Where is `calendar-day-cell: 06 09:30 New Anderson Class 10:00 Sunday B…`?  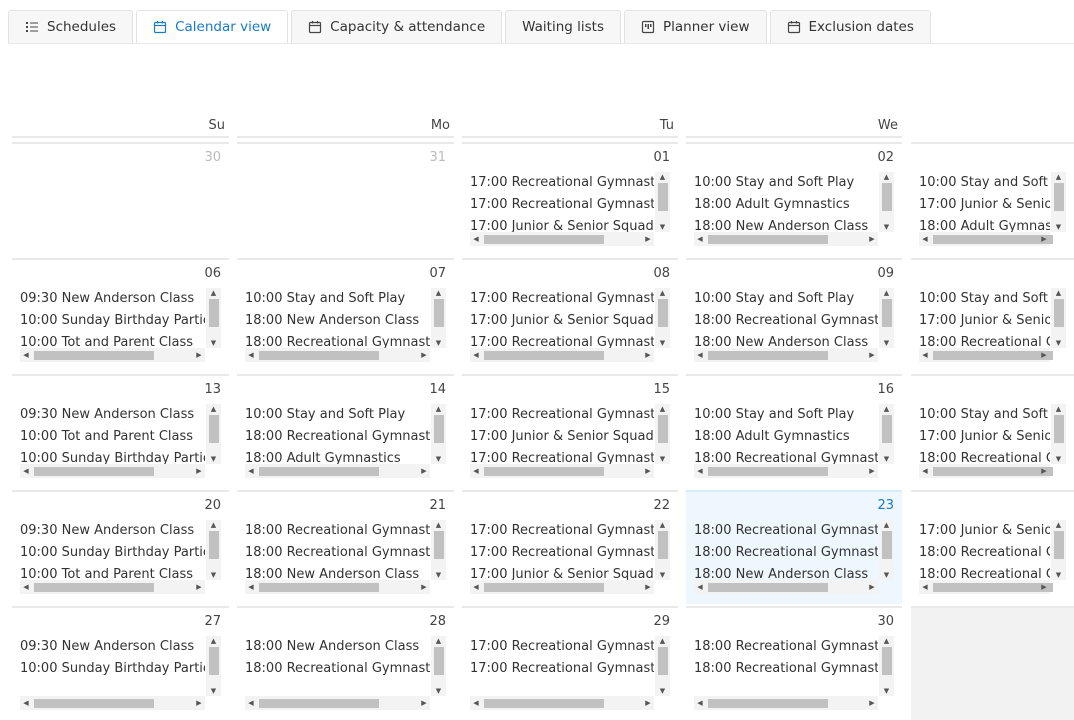 calendar-day-cell: 06 09:30 New Anderson Class 10:00 Sunday B… is located at coordinates (120, 315).